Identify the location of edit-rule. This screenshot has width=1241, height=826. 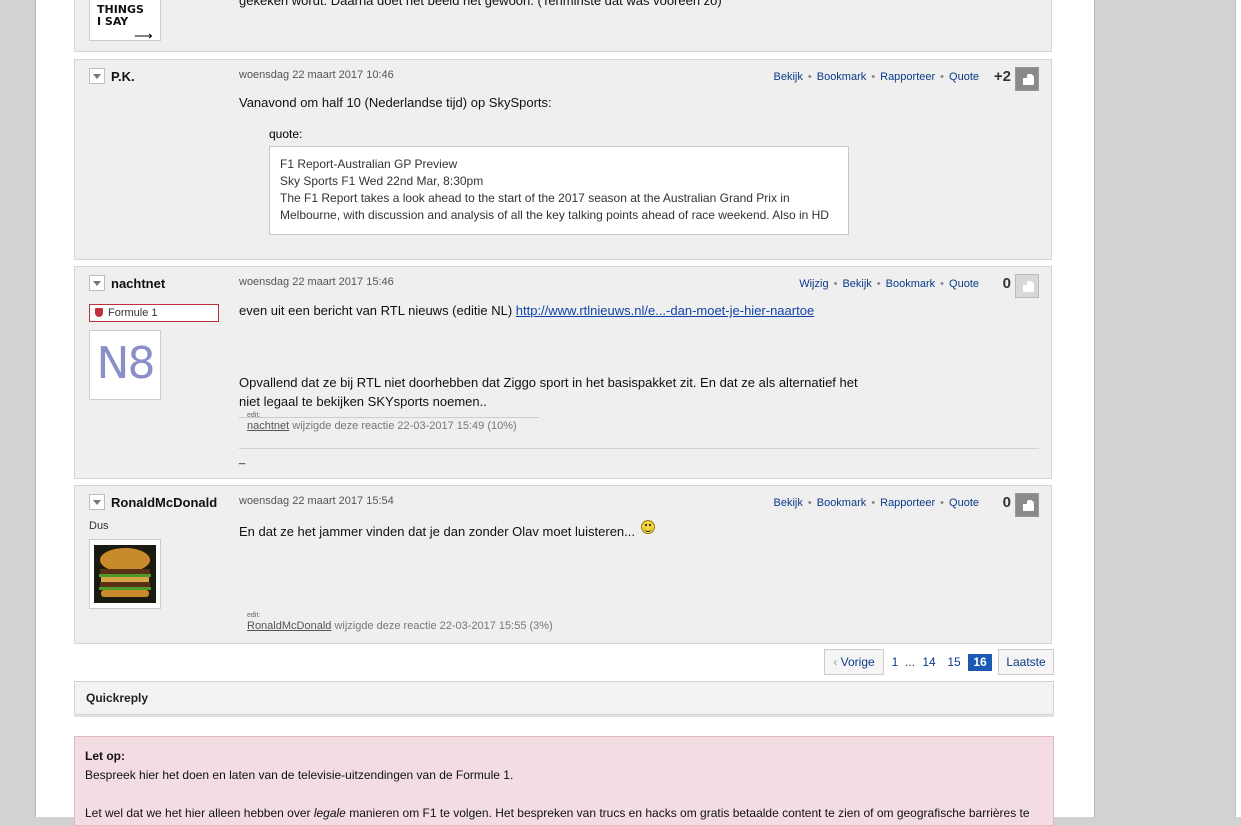
(389, 417).